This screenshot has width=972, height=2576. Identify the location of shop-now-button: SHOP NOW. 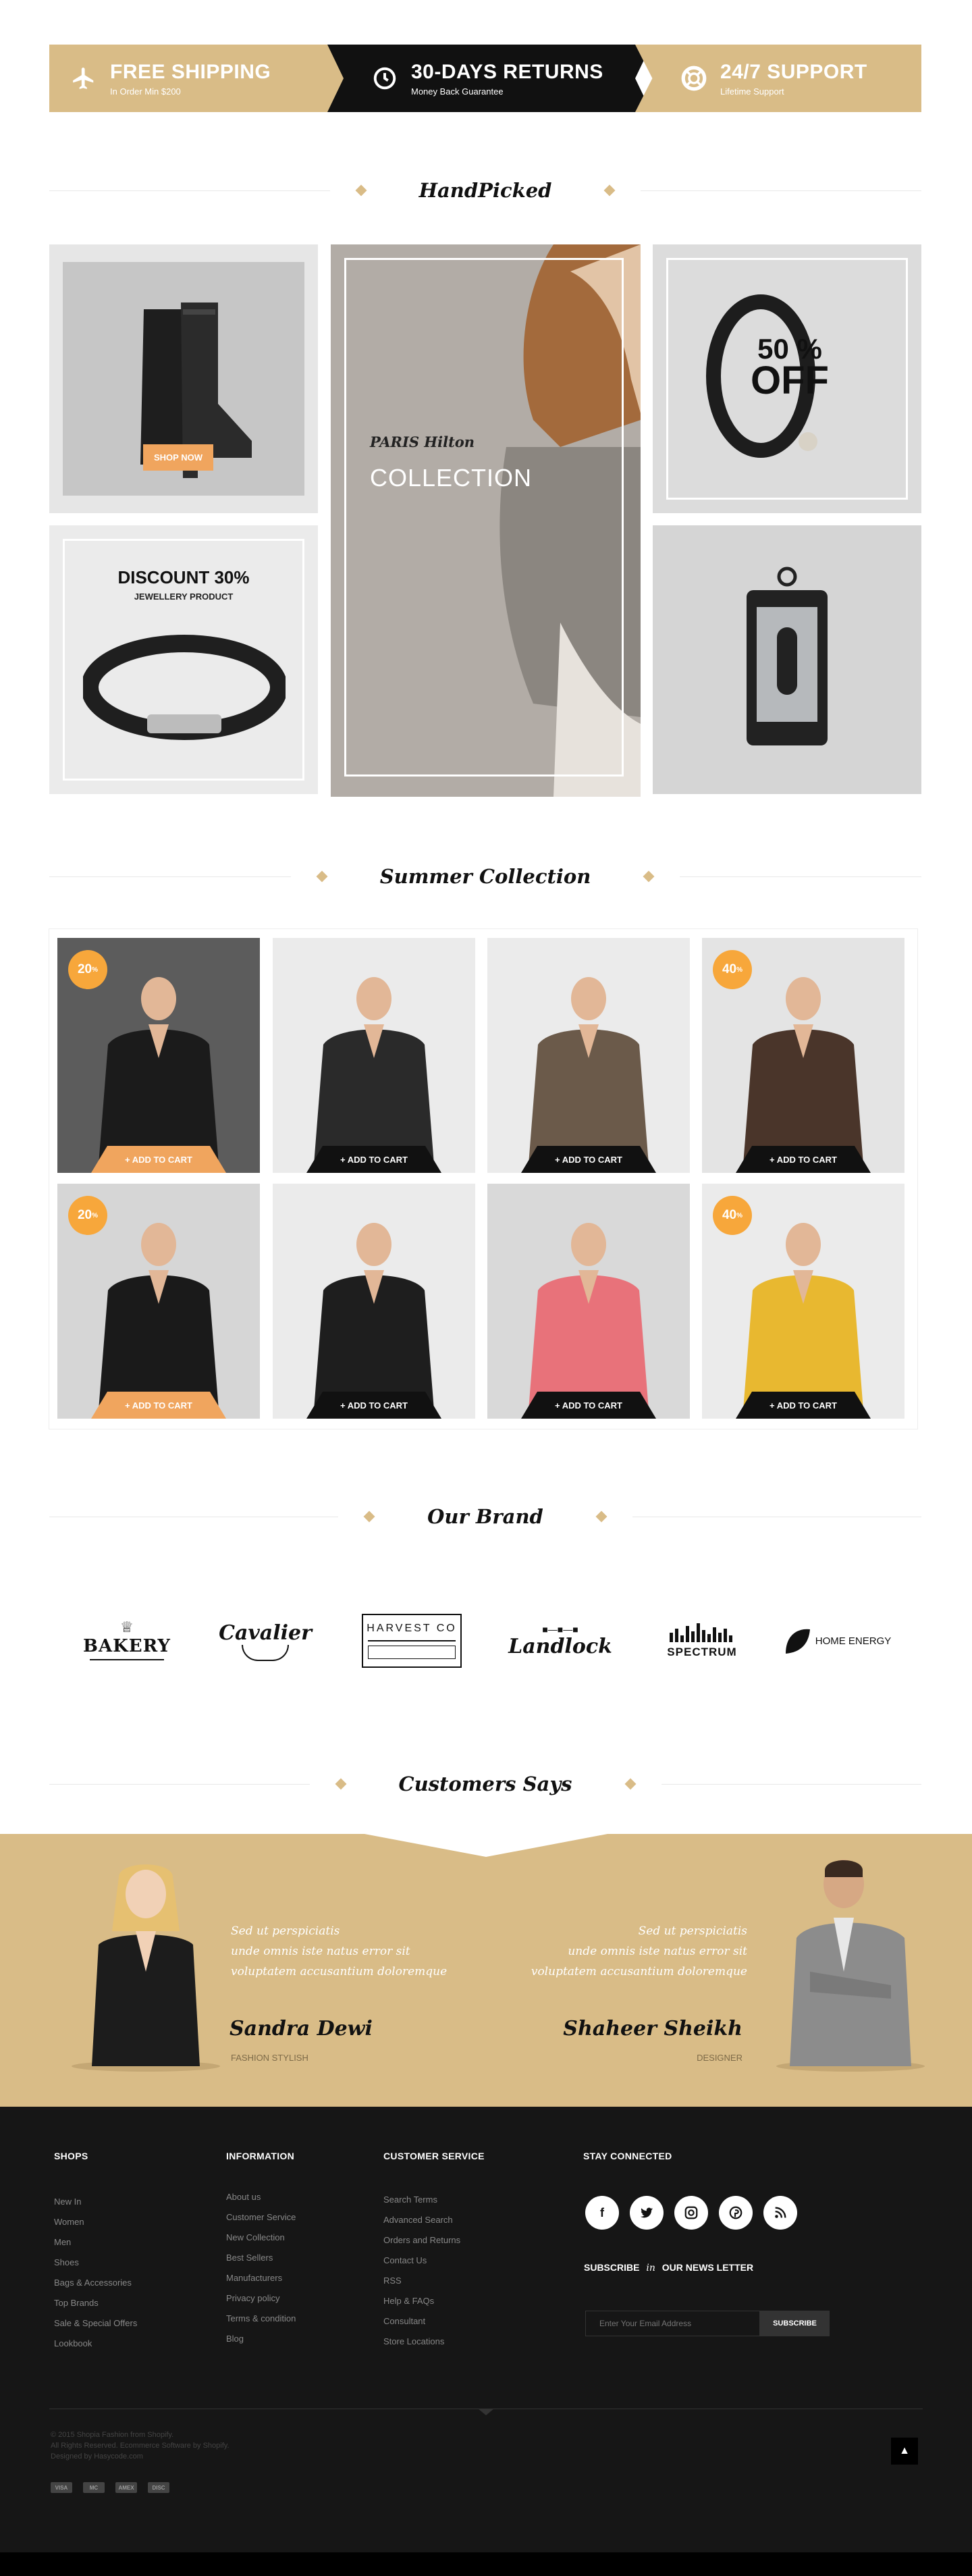
(178, 458).